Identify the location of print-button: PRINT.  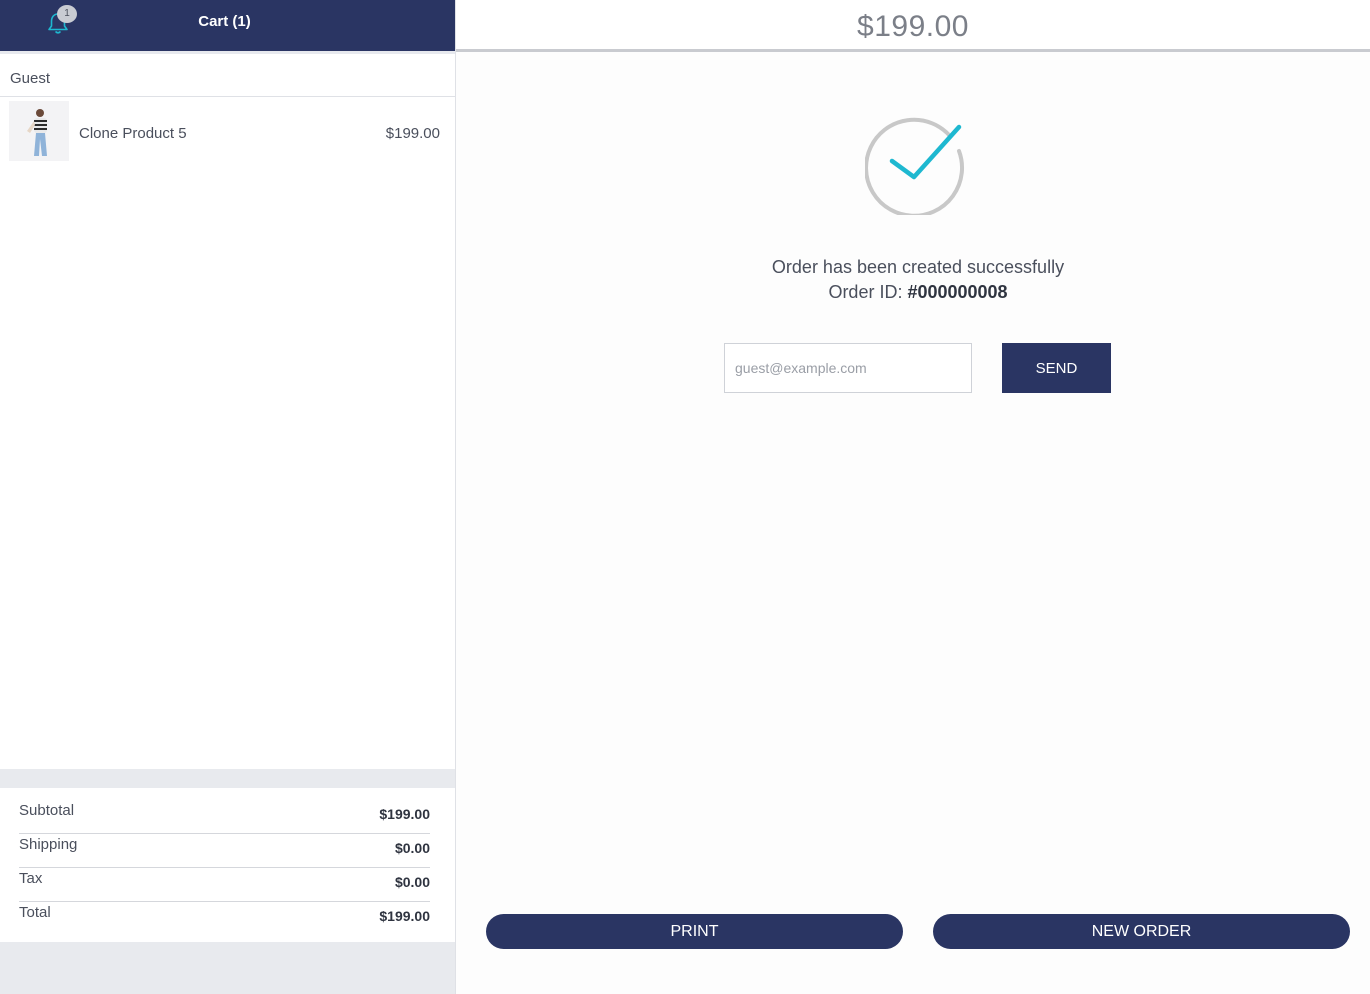
(694, 931).